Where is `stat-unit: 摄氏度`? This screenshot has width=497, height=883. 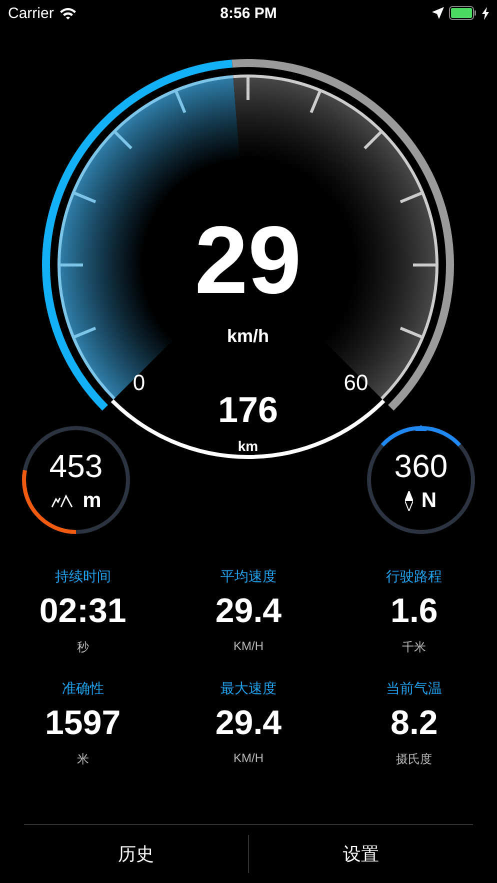 stat-unit: 摄氏度 is located at coordinates (414, 759).